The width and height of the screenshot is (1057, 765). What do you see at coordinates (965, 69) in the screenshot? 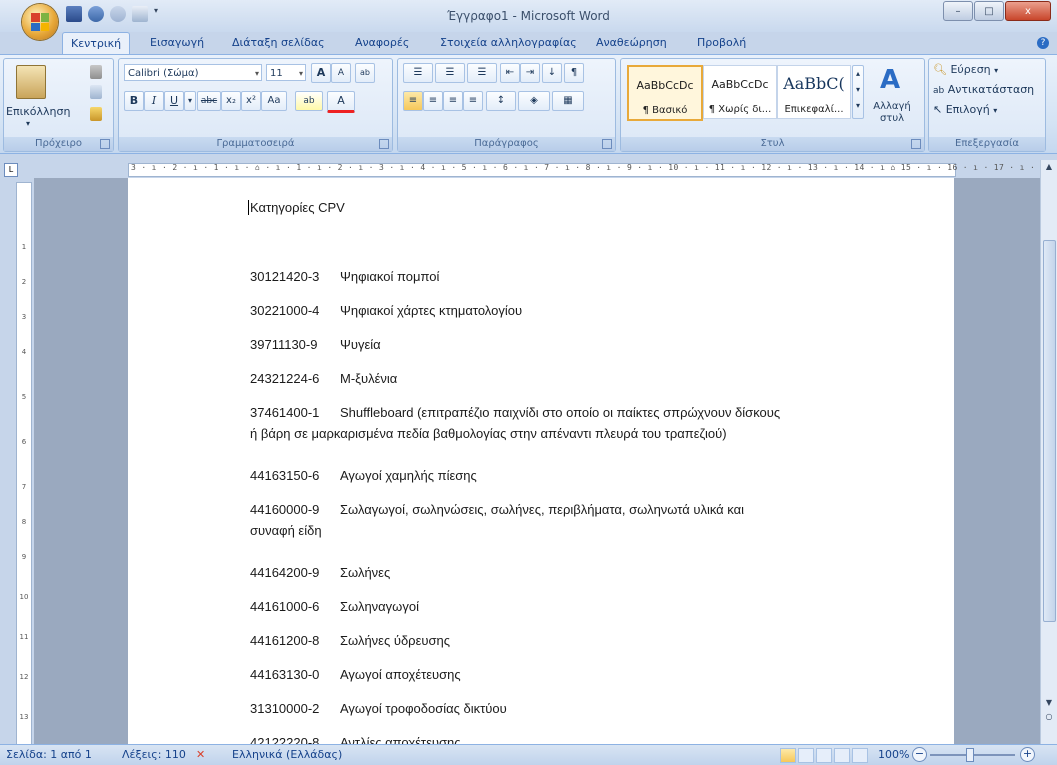
I see `find-button: 🔍︎ Εύρεση ▾` at bounding box center [965, 69].